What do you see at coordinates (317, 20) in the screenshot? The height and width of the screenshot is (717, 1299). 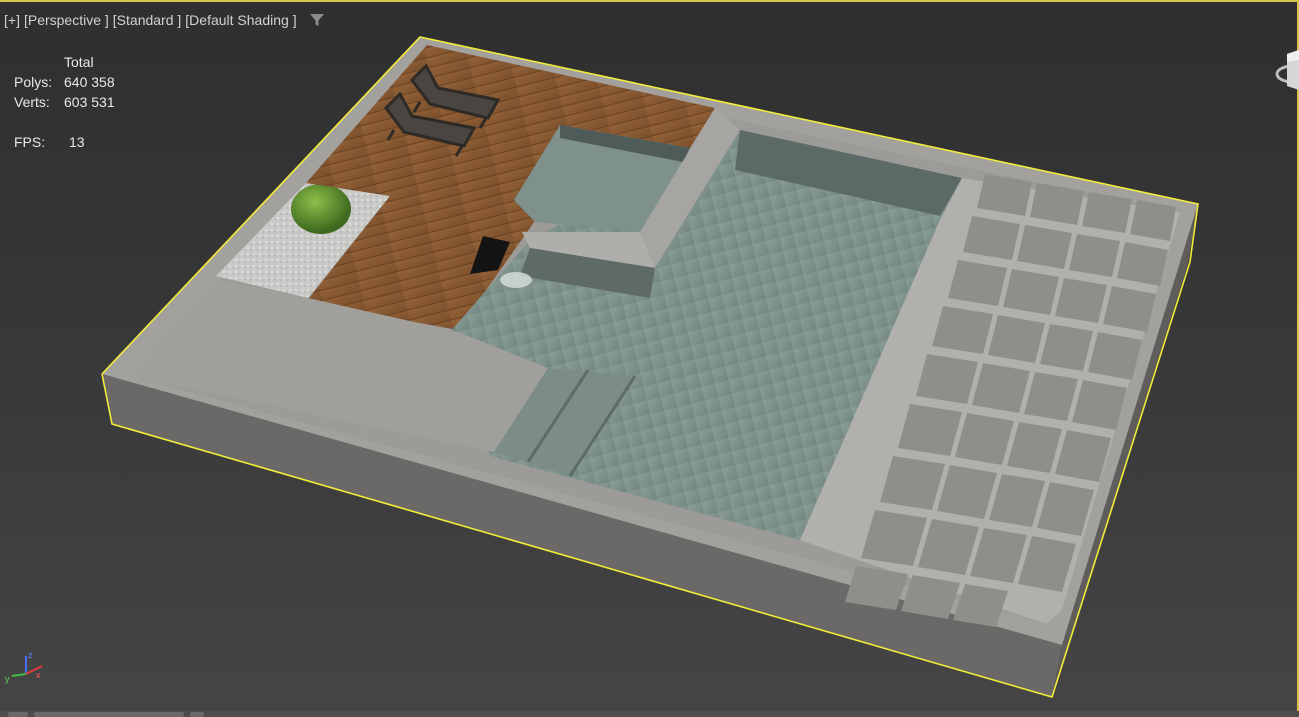 I see `funnel-icon` at bounding box center [317, 20].